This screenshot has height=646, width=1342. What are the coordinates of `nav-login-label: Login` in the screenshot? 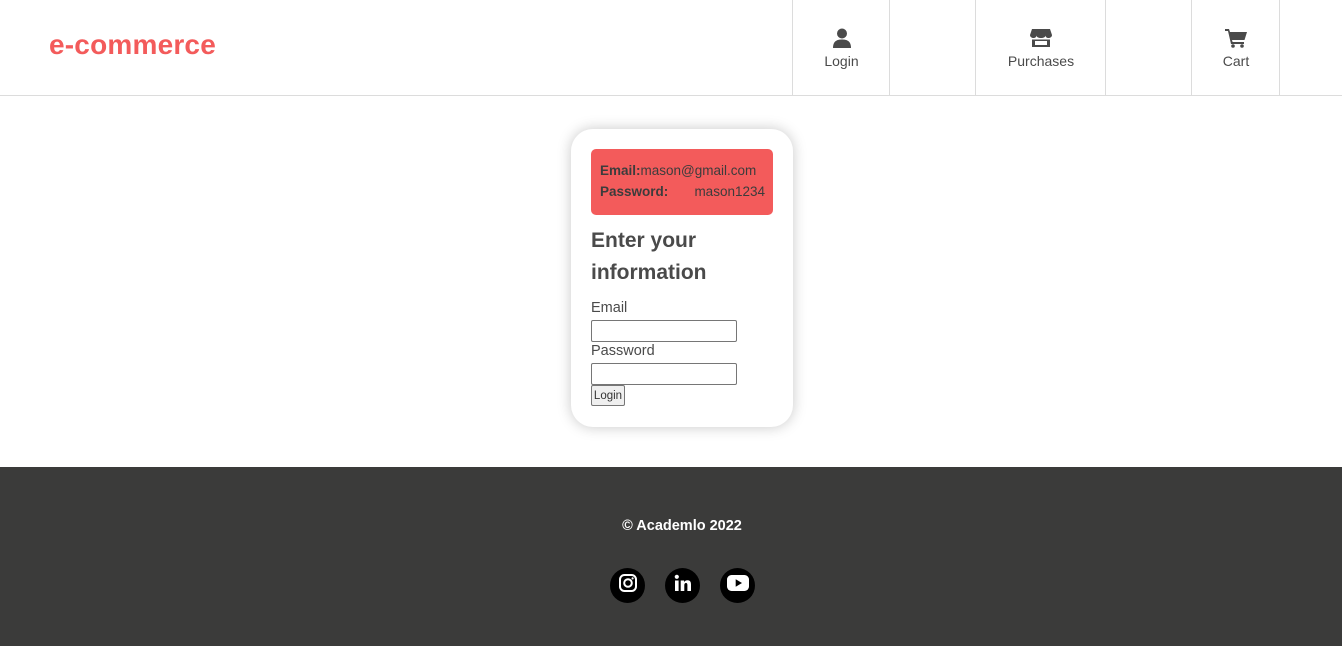 It's located at (841, 60).